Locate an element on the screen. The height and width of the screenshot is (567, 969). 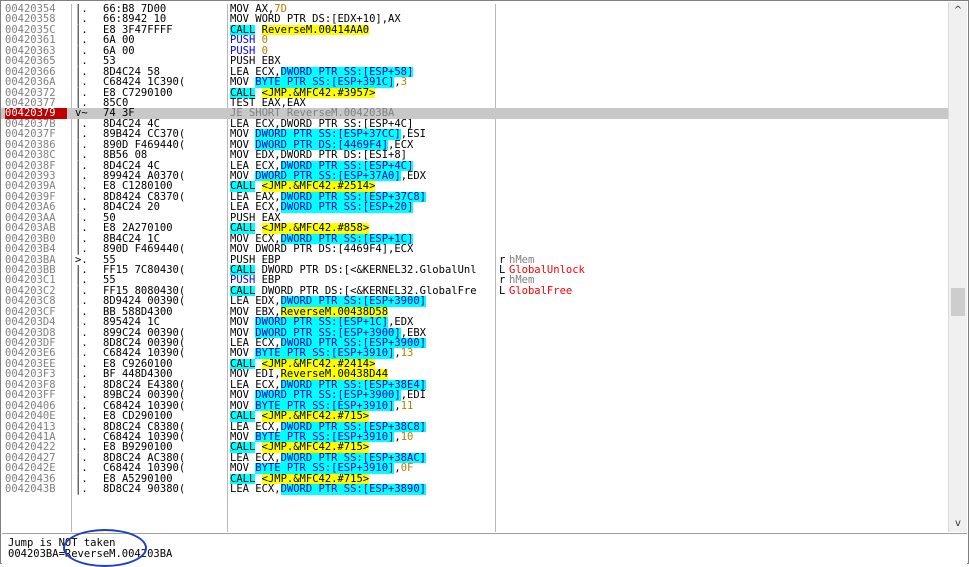
instruction-text: MOV DWORD PTR SS:[ESP+1C],EDX is located at coordinates (361, 322).